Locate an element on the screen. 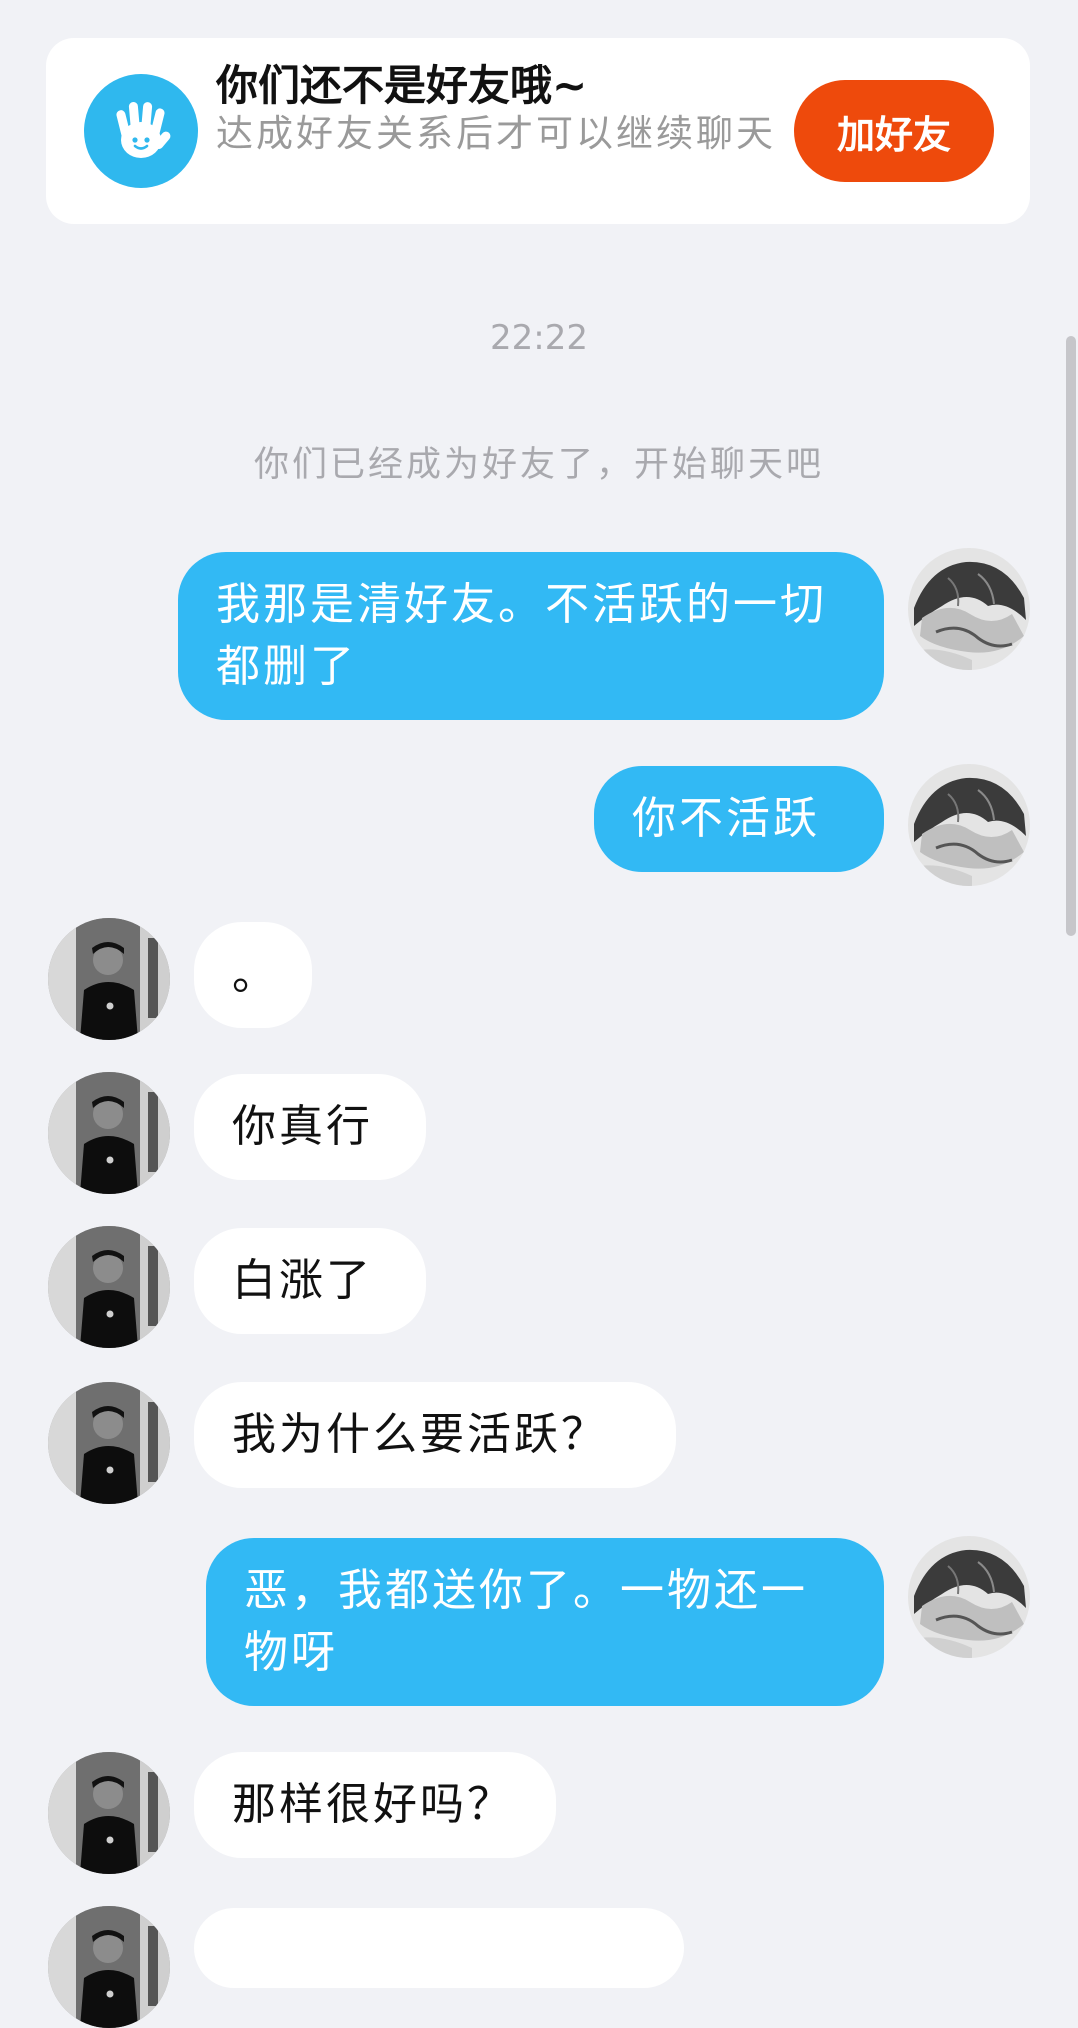  message-text: 你真行 is located at coordinates (302, 1126).